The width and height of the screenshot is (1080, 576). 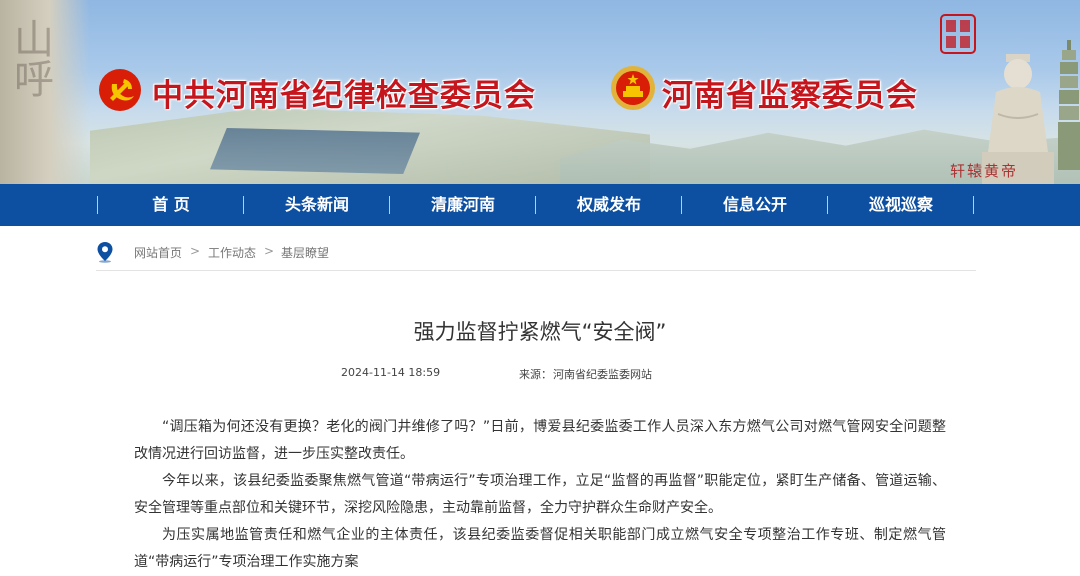 I want to click on banner-title-supervisory-commission: 河南省监察委员会, so click(x=790, y=96).